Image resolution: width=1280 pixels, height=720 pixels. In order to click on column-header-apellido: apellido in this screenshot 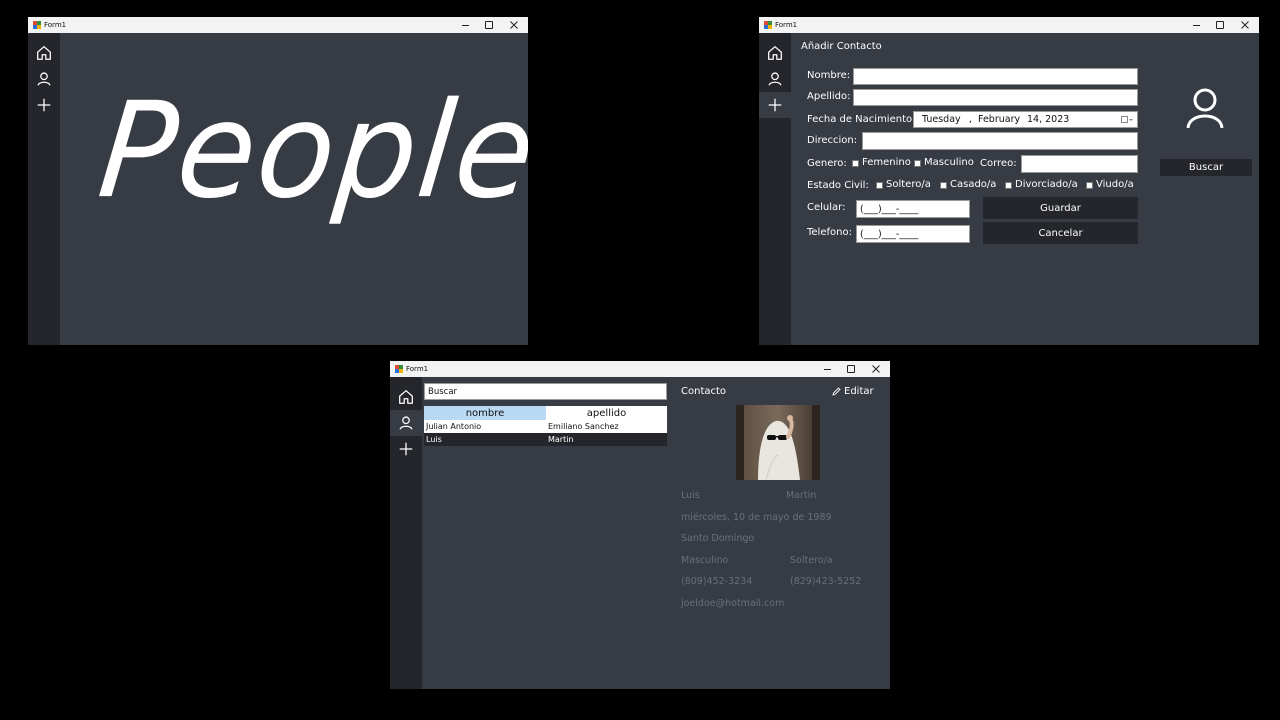, I will do `click(606, 413)`.